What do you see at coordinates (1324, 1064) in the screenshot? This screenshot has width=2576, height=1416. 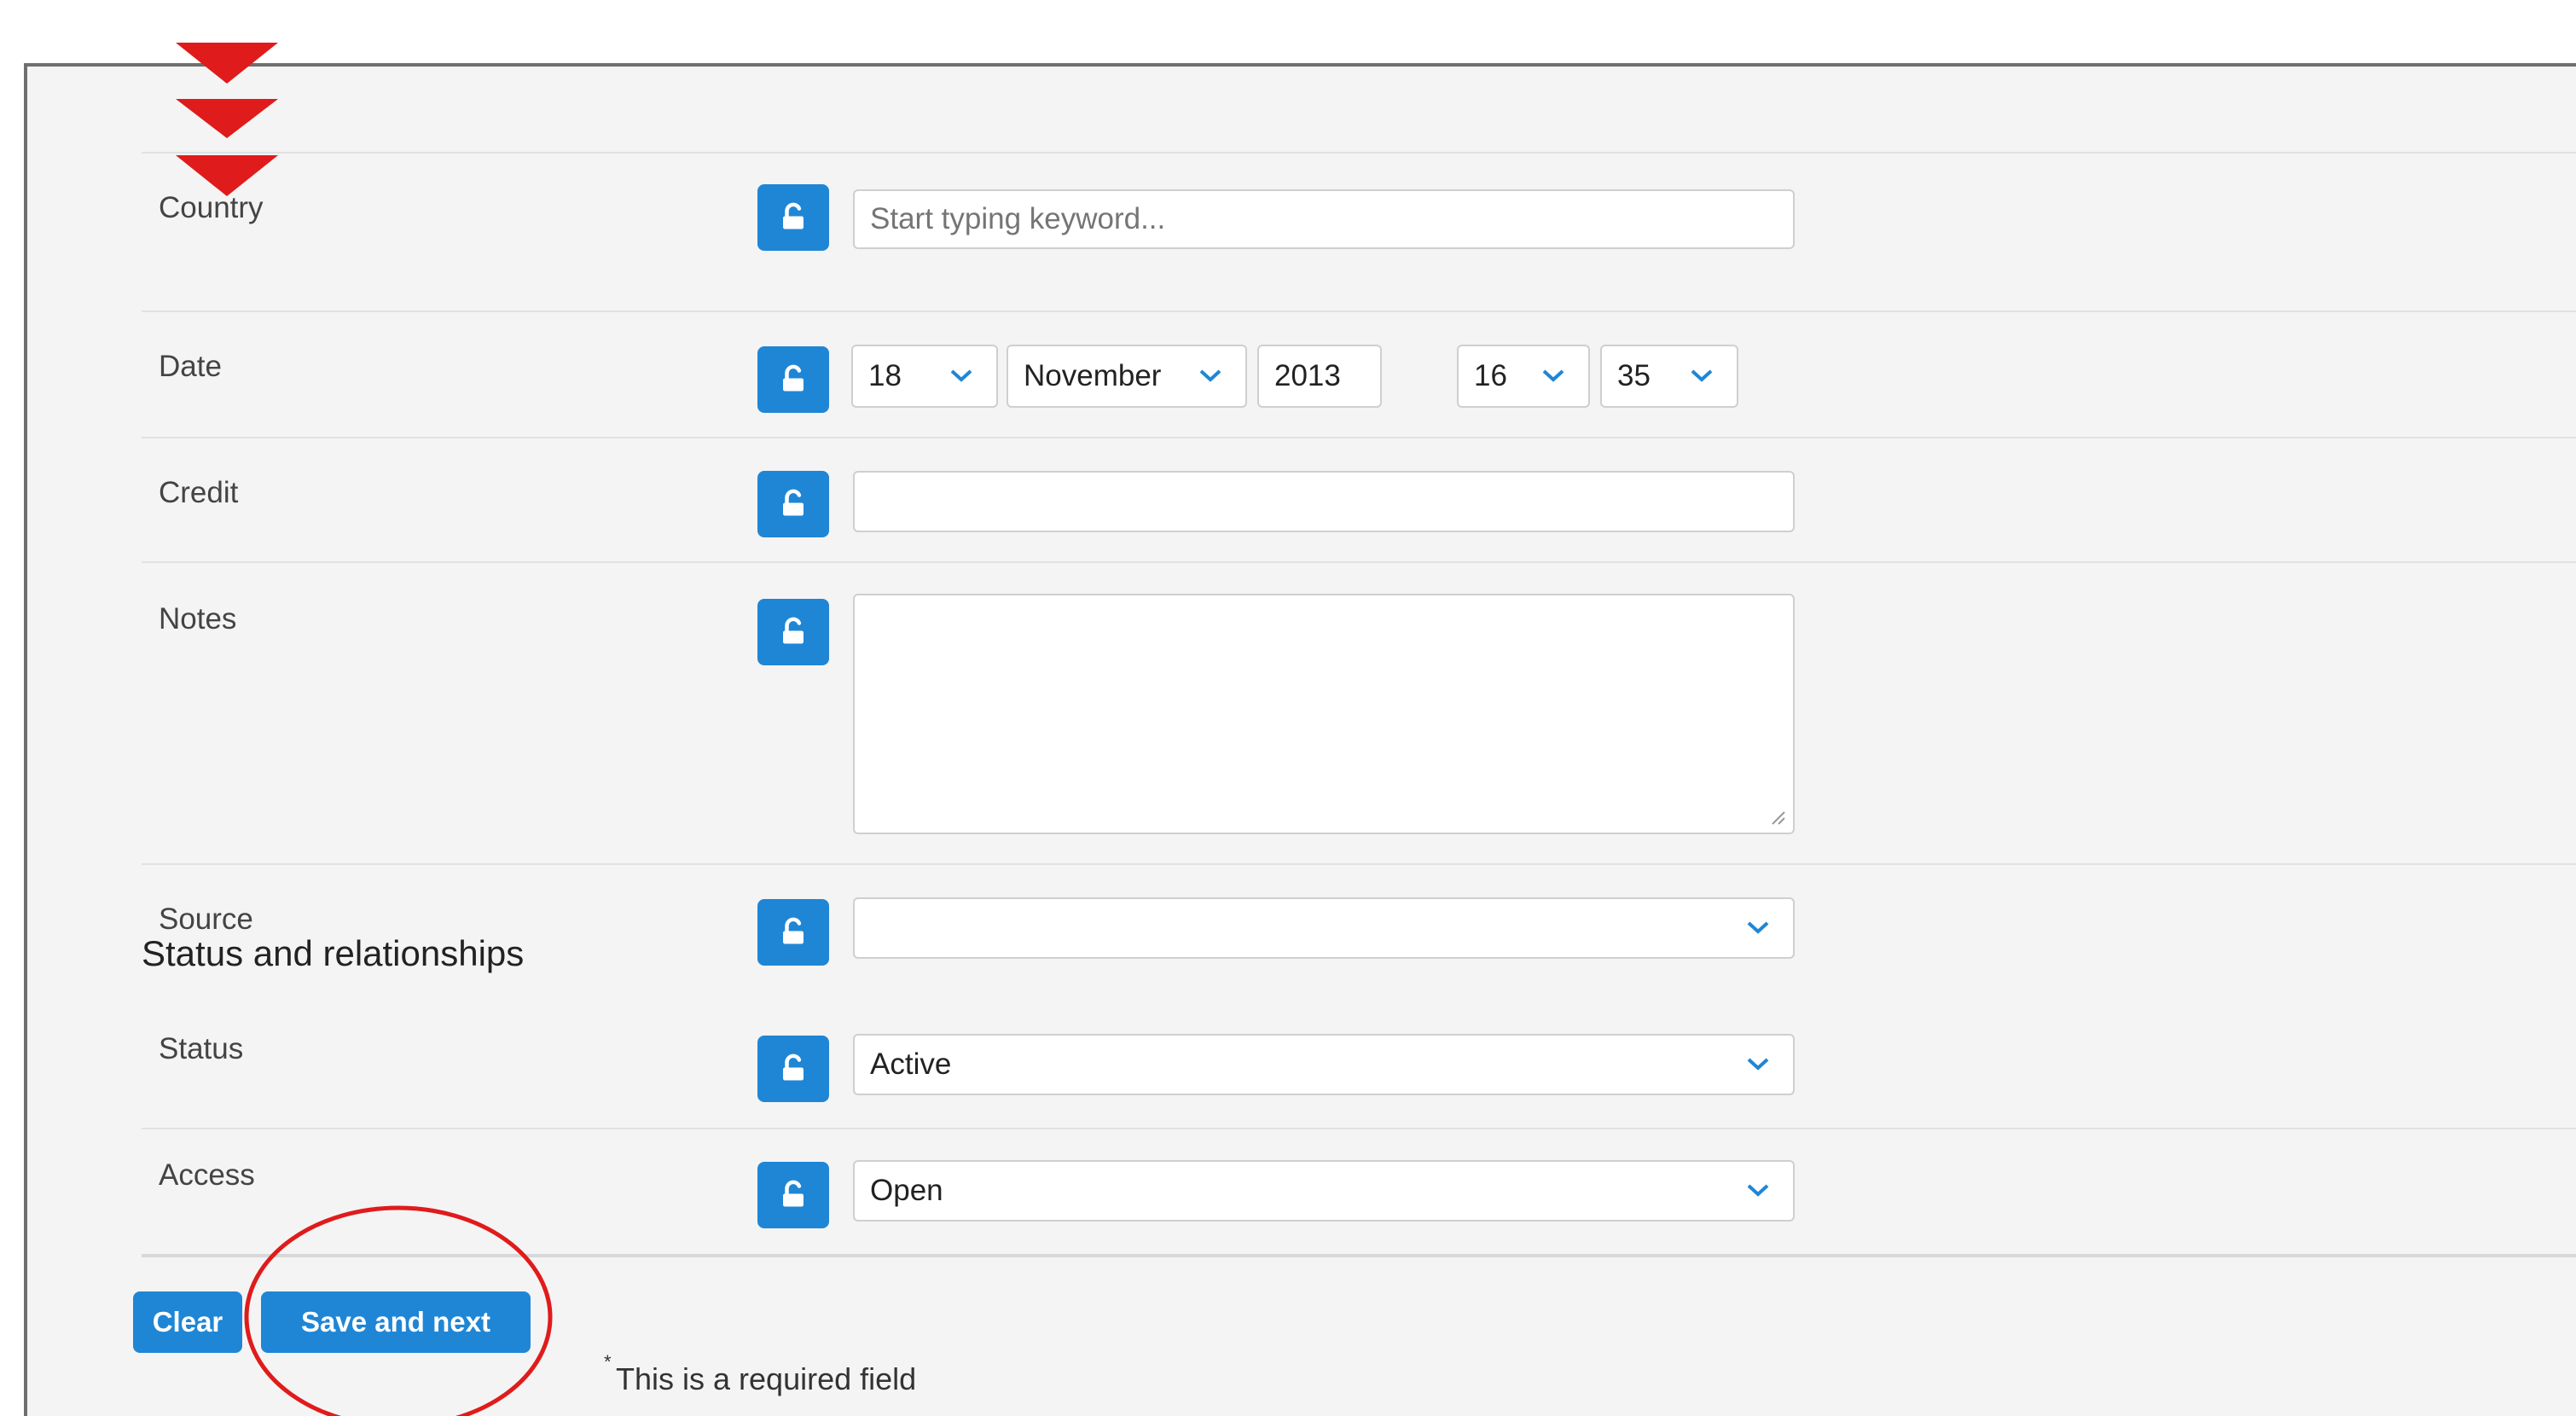 I see `status-select: Active` at bounding box center [1324, 1064].